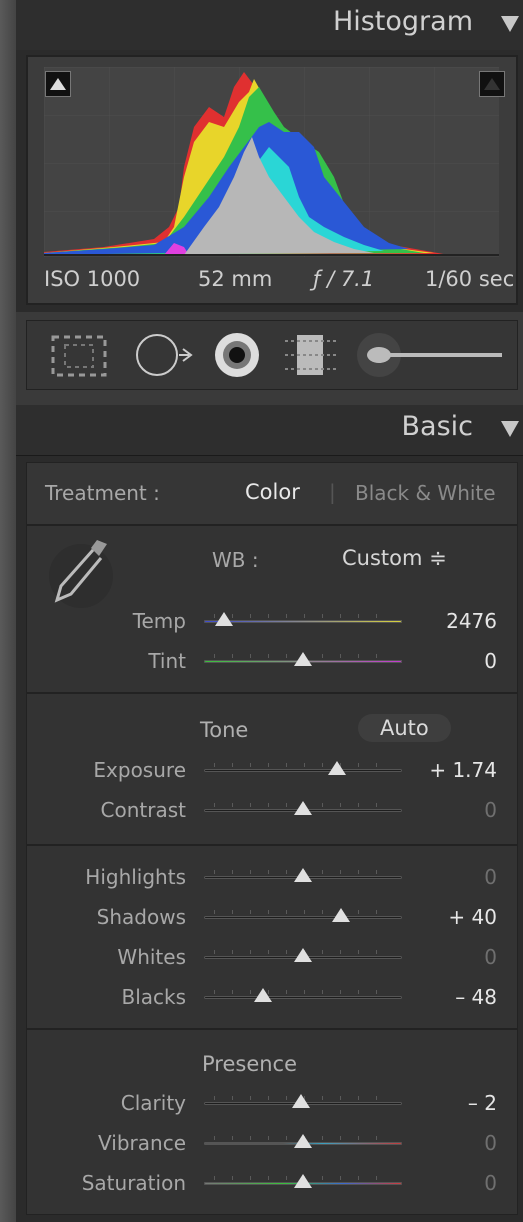 The image size is (523, 1222). I want to click on shadows-ticks, so click(303, 912).